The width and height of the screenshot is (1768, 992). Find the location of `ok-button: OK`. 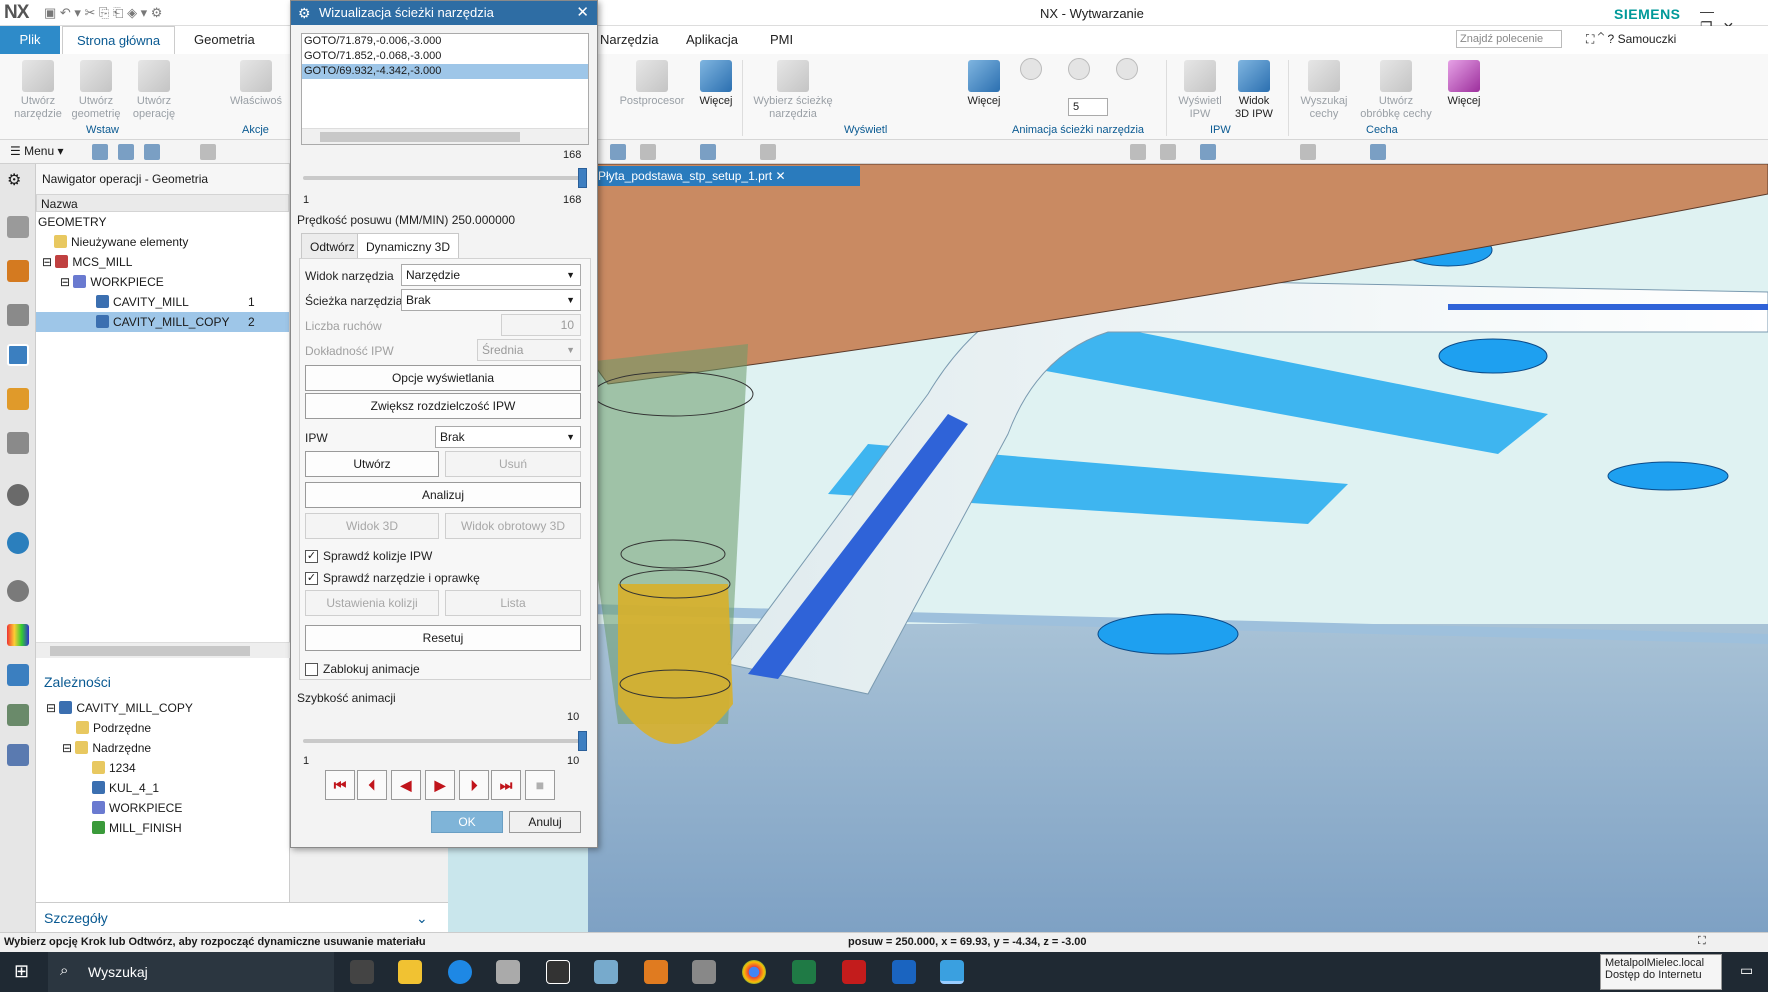

ok-button: OK is located at coordinates (467, 822).